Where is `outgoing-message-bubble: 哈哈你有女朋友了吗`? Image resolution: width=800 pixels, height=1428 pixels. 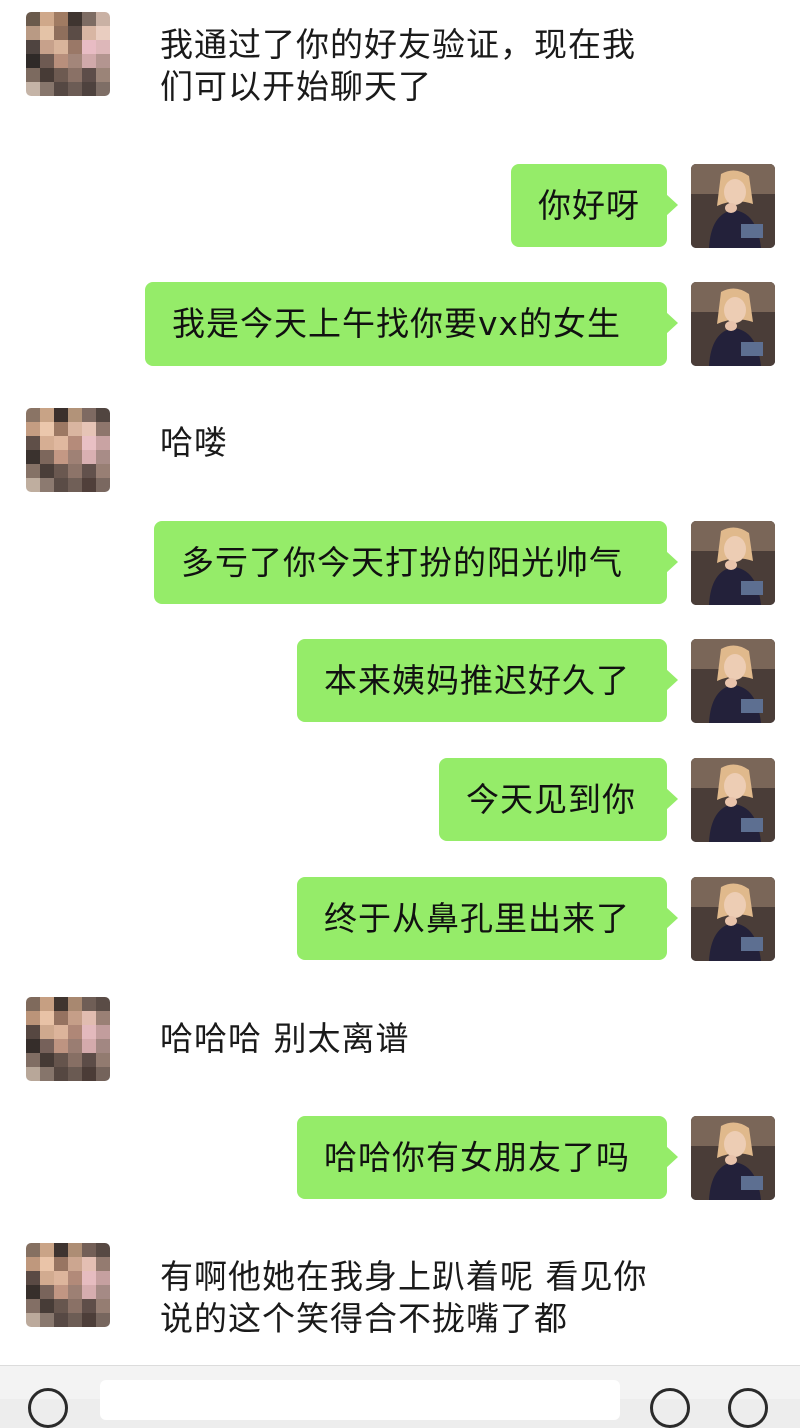
outgoing-message-bubble: 哈哈你有女朋友了吗 is located at coordinates (487, 1157).